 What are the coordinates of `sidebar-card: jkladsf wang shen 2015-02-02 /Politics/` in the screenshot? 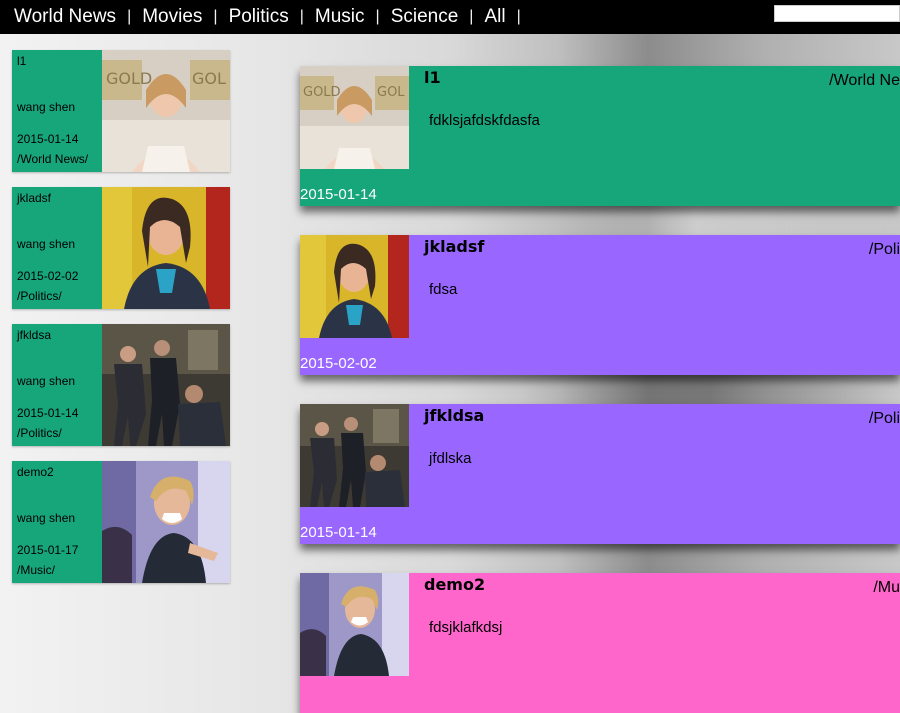 It's located at (121, 248).